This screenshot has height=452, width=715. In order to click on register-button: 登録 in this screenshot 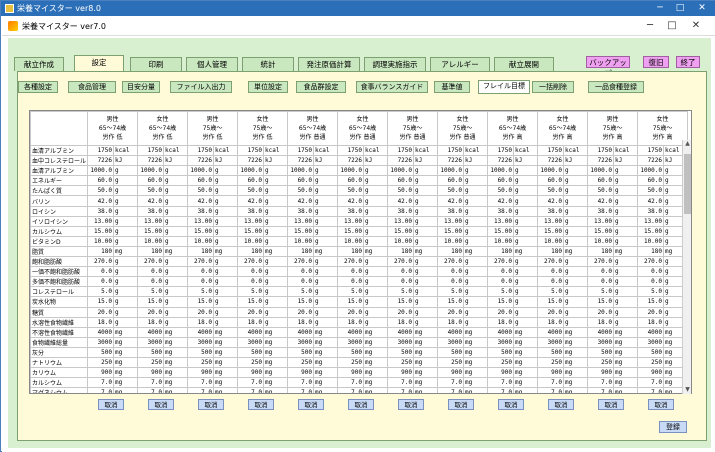, I will do `click(673, 427)`.